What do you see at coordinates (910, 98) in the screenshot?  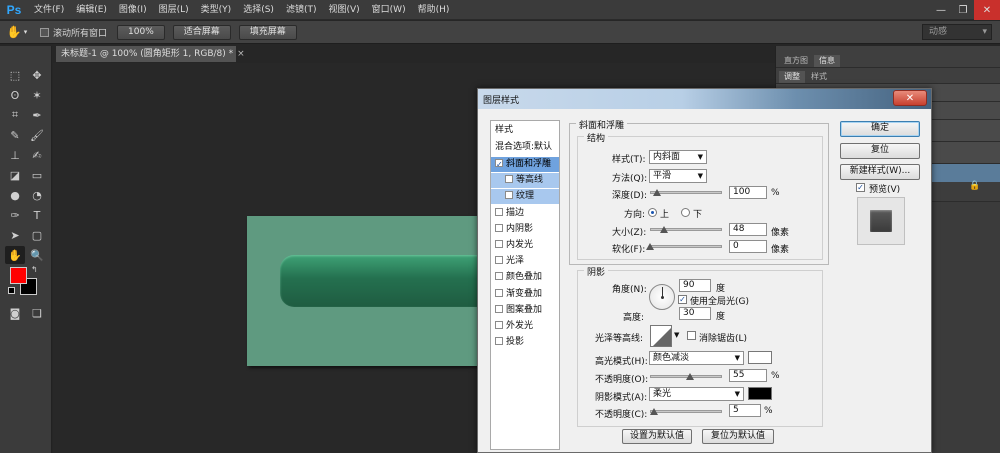 I see `dialog-close-button: ✕` at bounding box center [910, 98].